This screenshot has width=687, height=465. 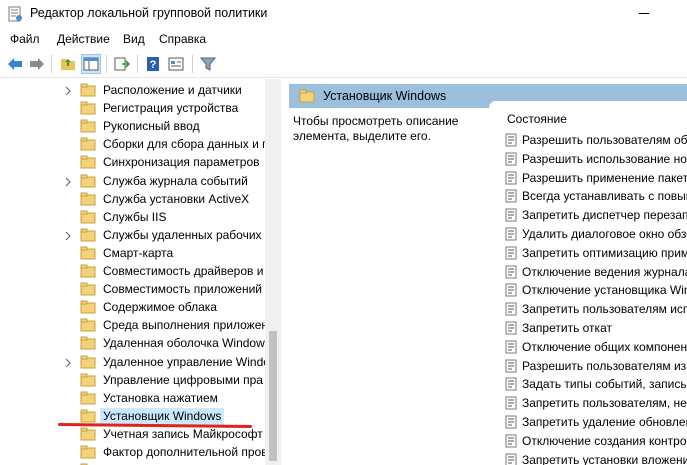 I want to click on setting-row: Запретить пользователям, не, so click(x=596, y=403).